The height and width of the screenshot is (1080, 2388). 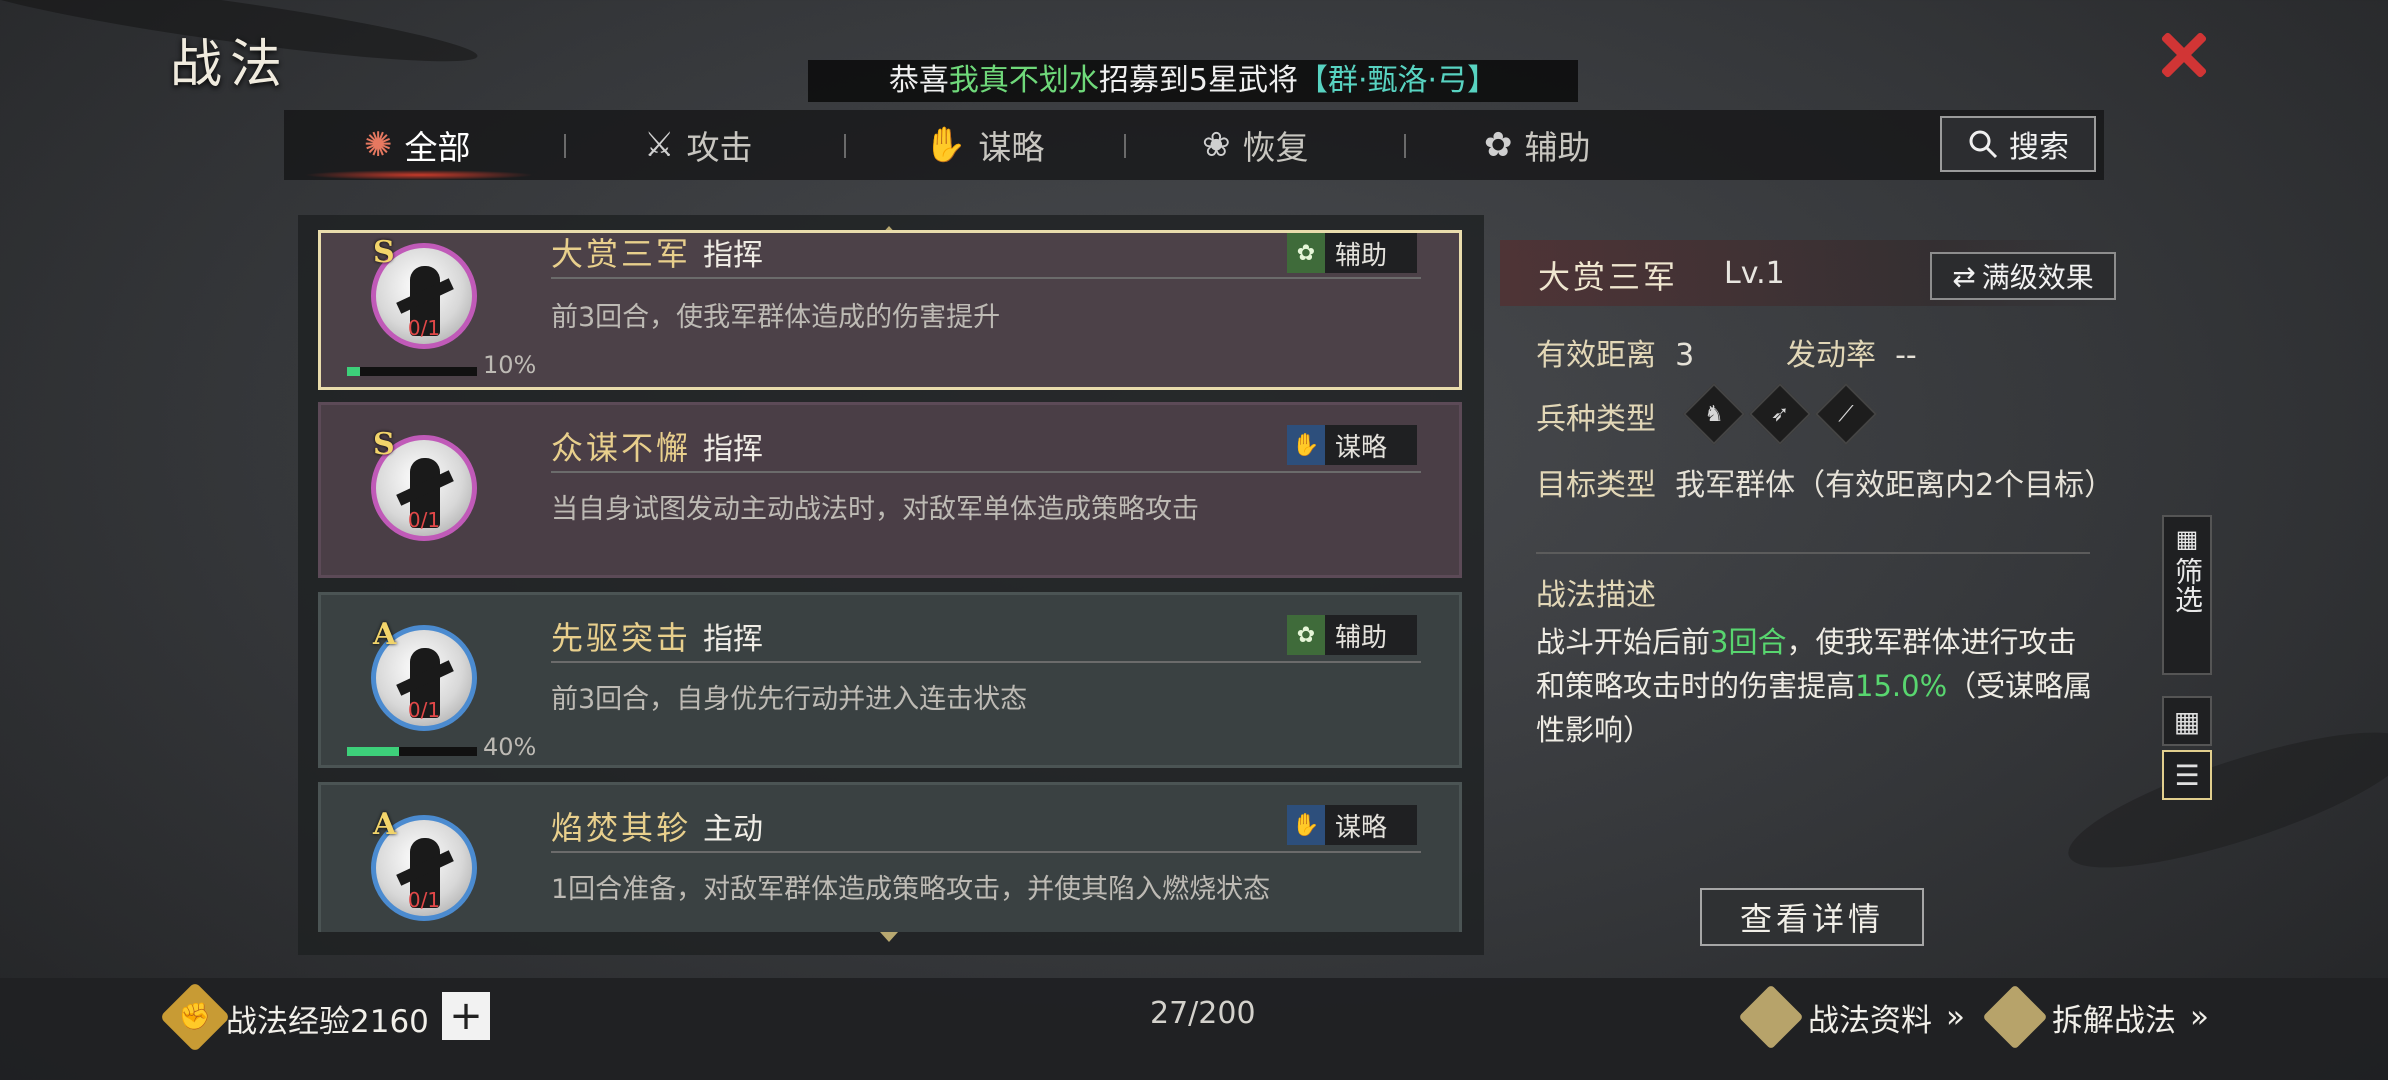 I want to click on tactic-name: 焰焚其轸 主动, so click(x=657, y=828).